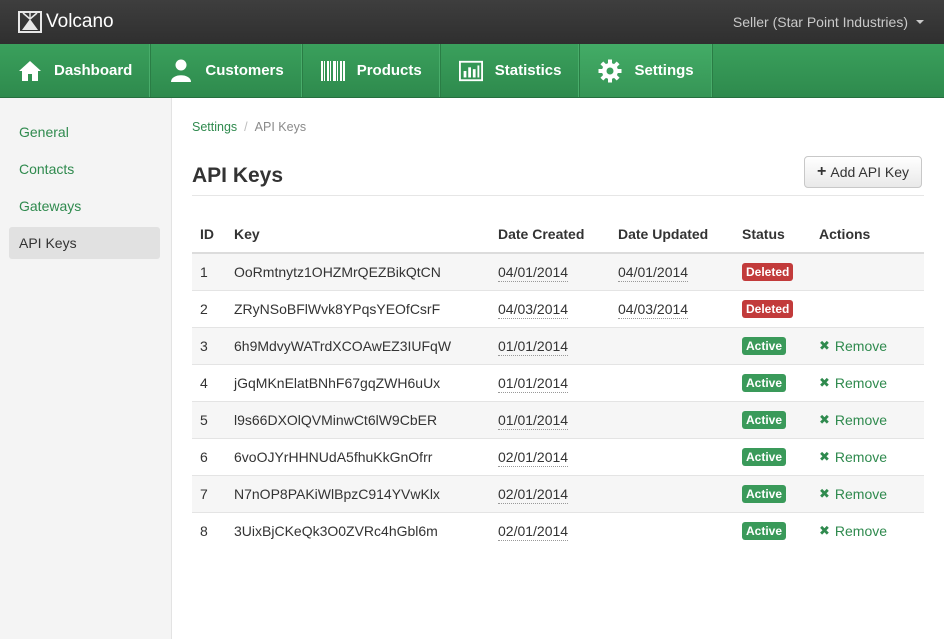 The height and width of the screenshot is (639, 944). Describe the element at coordinates (209, 456) in the screenshot. I see `cell-id: 6` at that location.